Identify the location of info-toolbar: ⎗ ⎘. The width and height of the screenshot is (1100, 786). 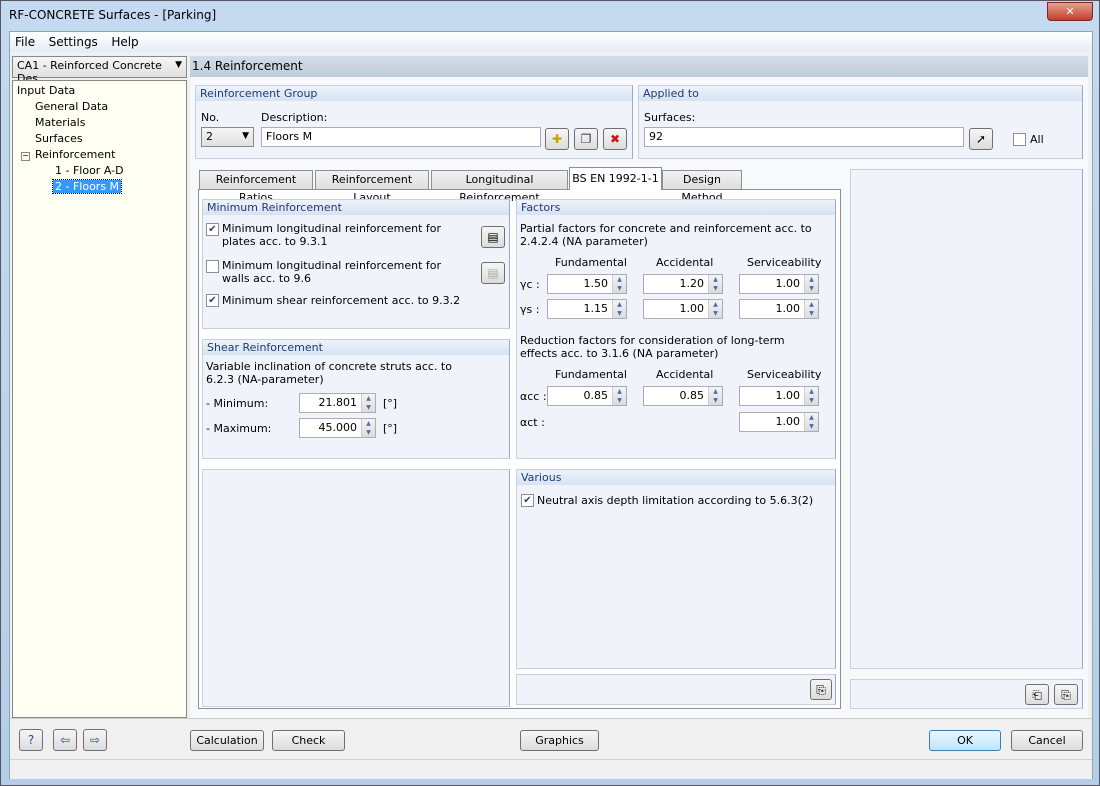
(966, 694).